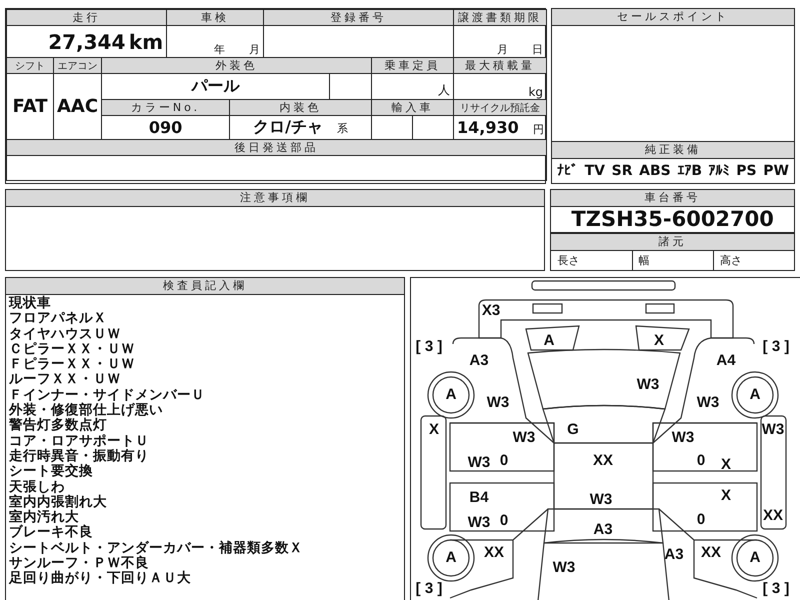 The width and height of the screenshot is (800, 600). Describe the element at coordinates (655, 171) in the screenshot. I see `equipment-item: ABS` at that location.